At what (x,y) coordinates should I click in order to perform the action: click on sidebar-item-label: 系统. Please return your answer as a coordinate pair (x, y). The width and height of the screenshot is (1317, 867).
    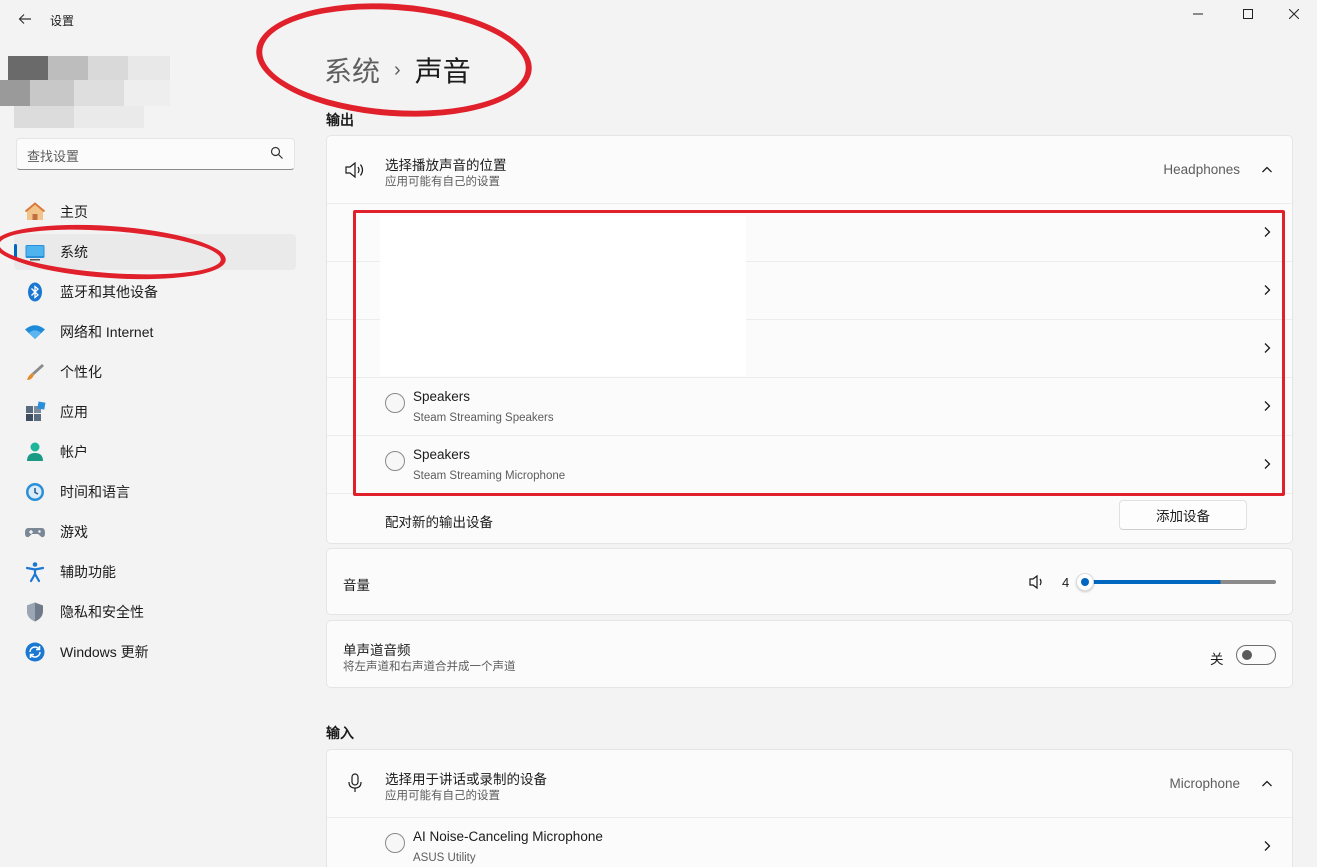
    Looking at the image, I should click on (74, 252).